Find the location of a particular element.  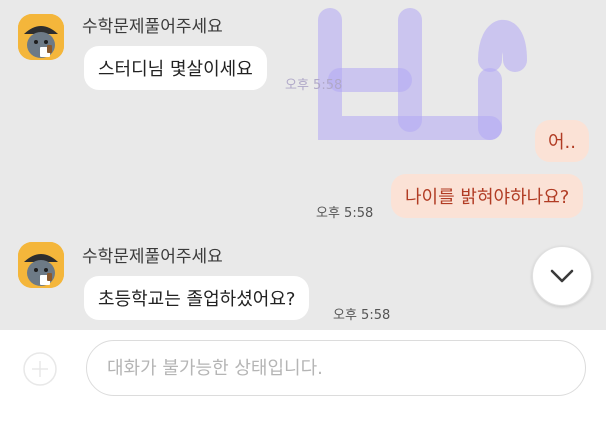

scroll-to-bottom-button is located at coordinates (562, 276).